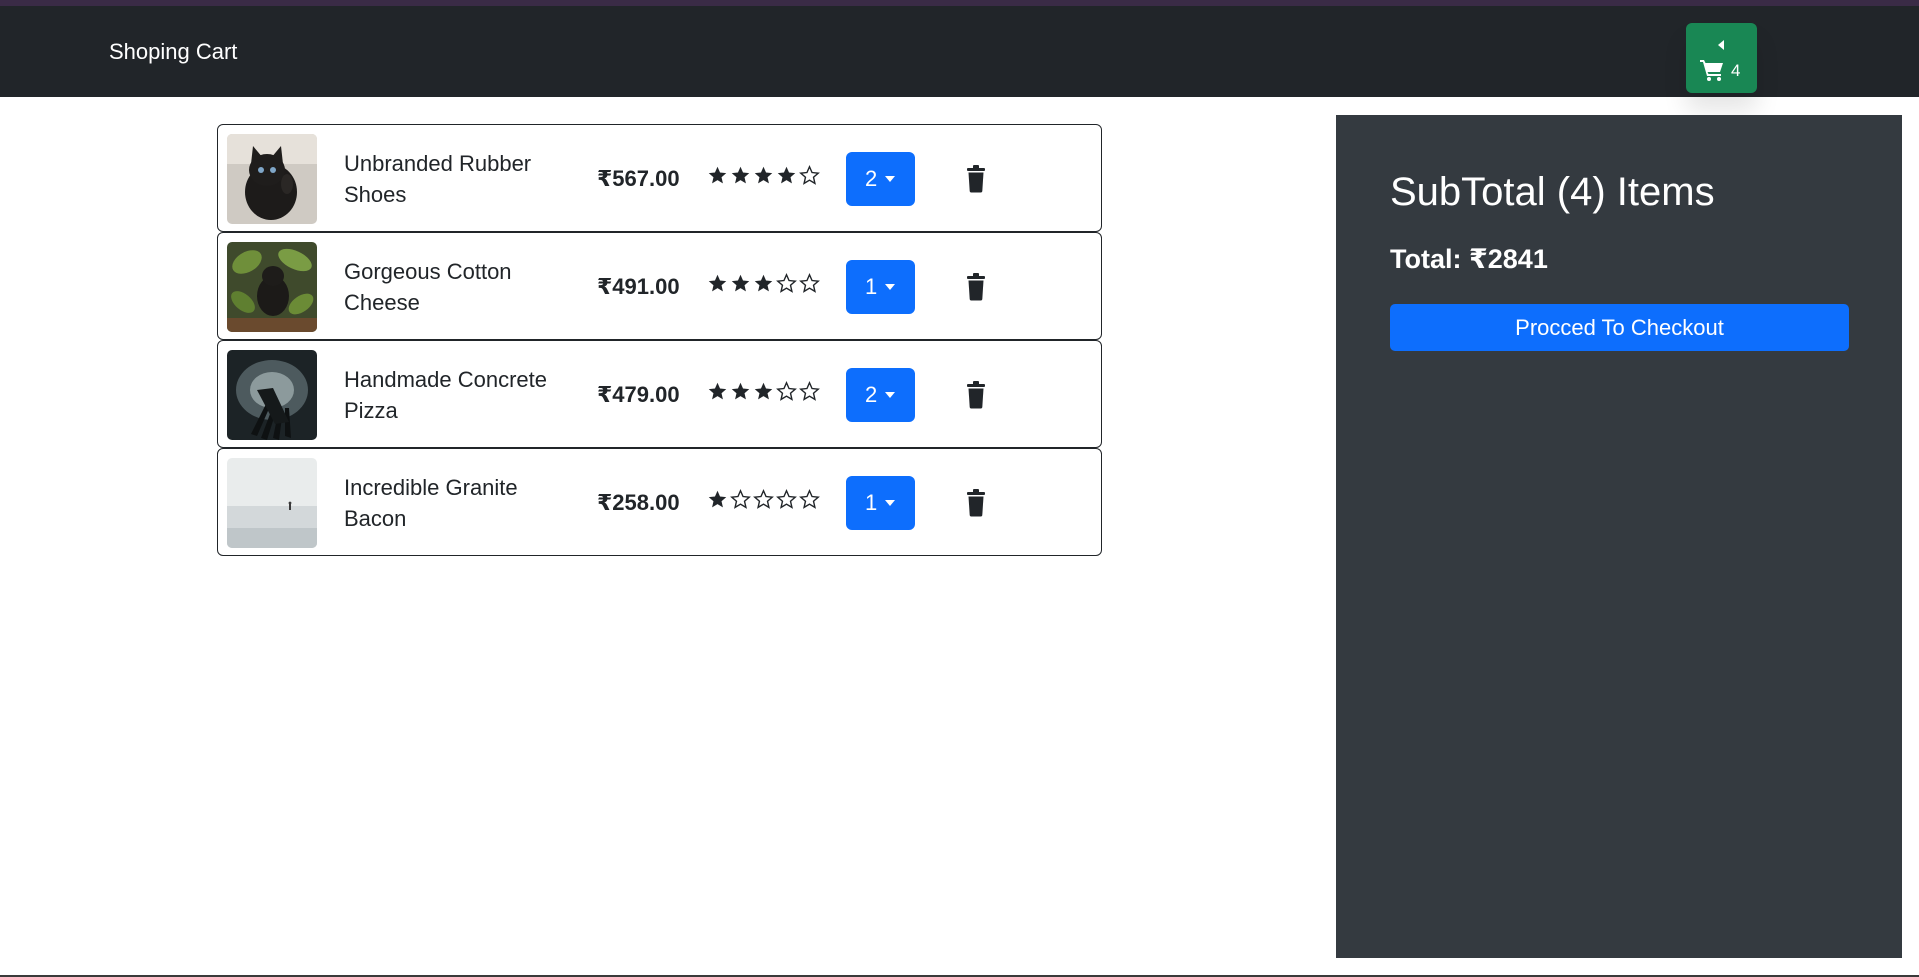  What do you see at coordinates (1711, 70) in the screenshot?
I see `shopping-cart-icon` at bounding box center [1711, 70].